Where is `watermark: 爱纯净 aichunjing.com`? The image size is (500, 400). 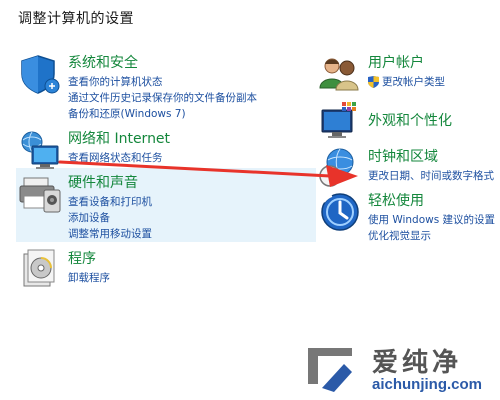 watermark: 爱纯净 aichunjing.com is located at coordinates (400, 370).